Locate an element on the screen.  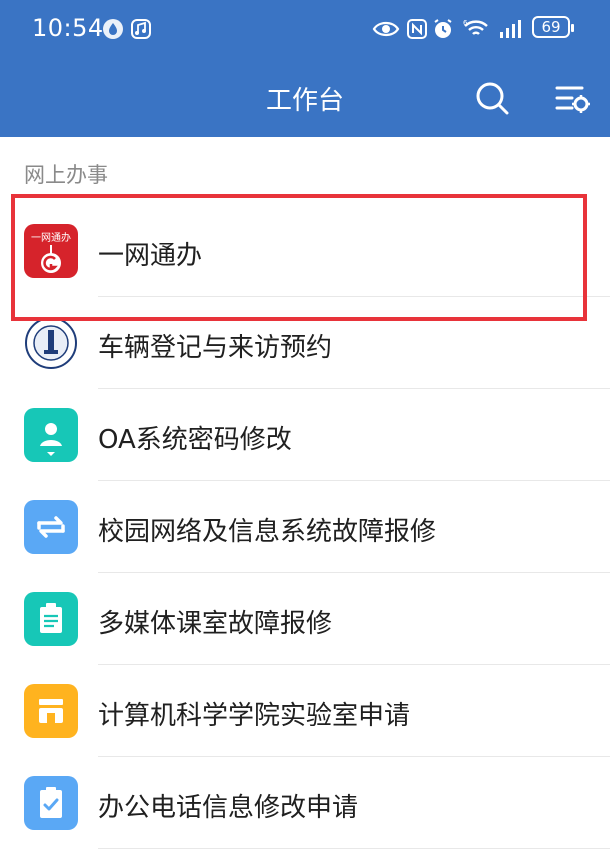
status-time: 10:54 is located at coordinates (68, 28).